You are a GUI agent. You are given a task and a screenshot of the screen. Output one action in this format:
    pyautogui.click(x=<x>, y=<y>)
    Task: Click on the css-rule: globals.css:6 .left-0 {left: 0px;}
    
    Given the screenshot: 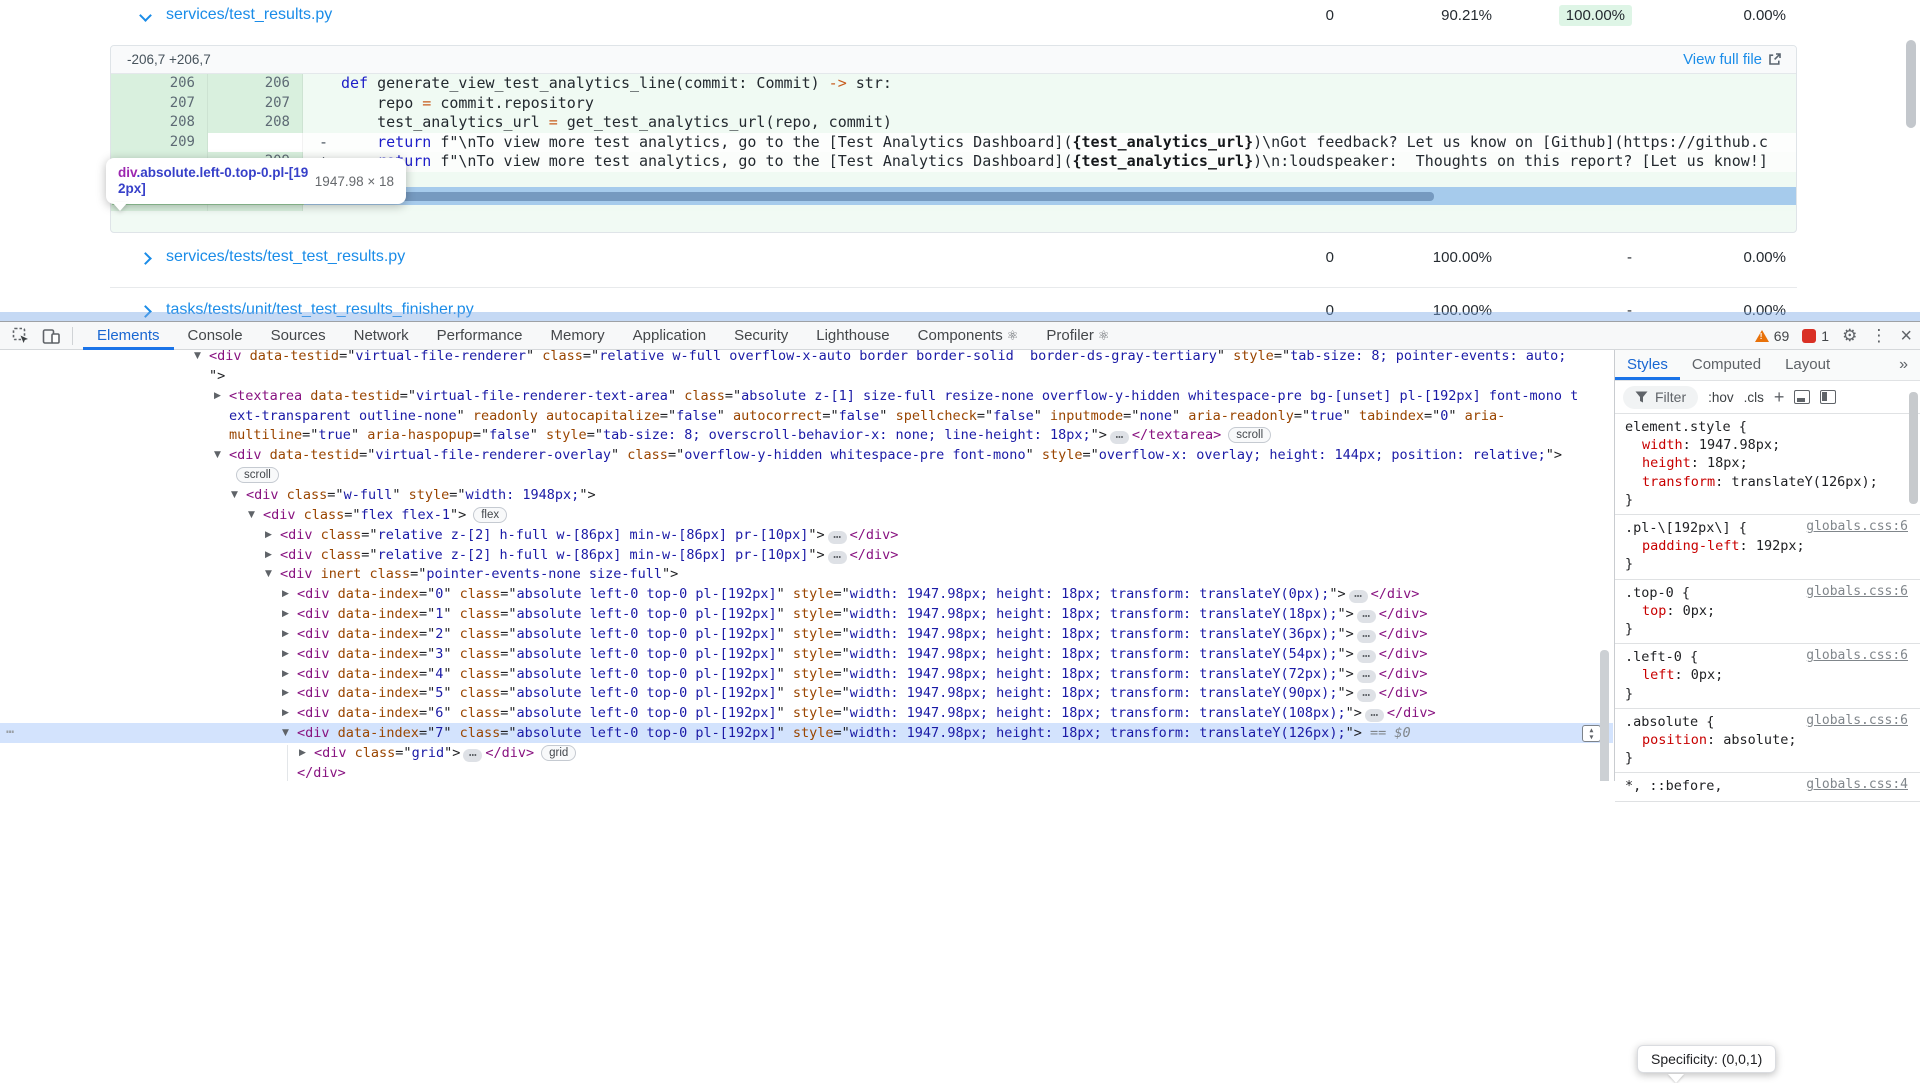 What is the action you would take?
    pyautogui.click(x=1767, y=676)
    